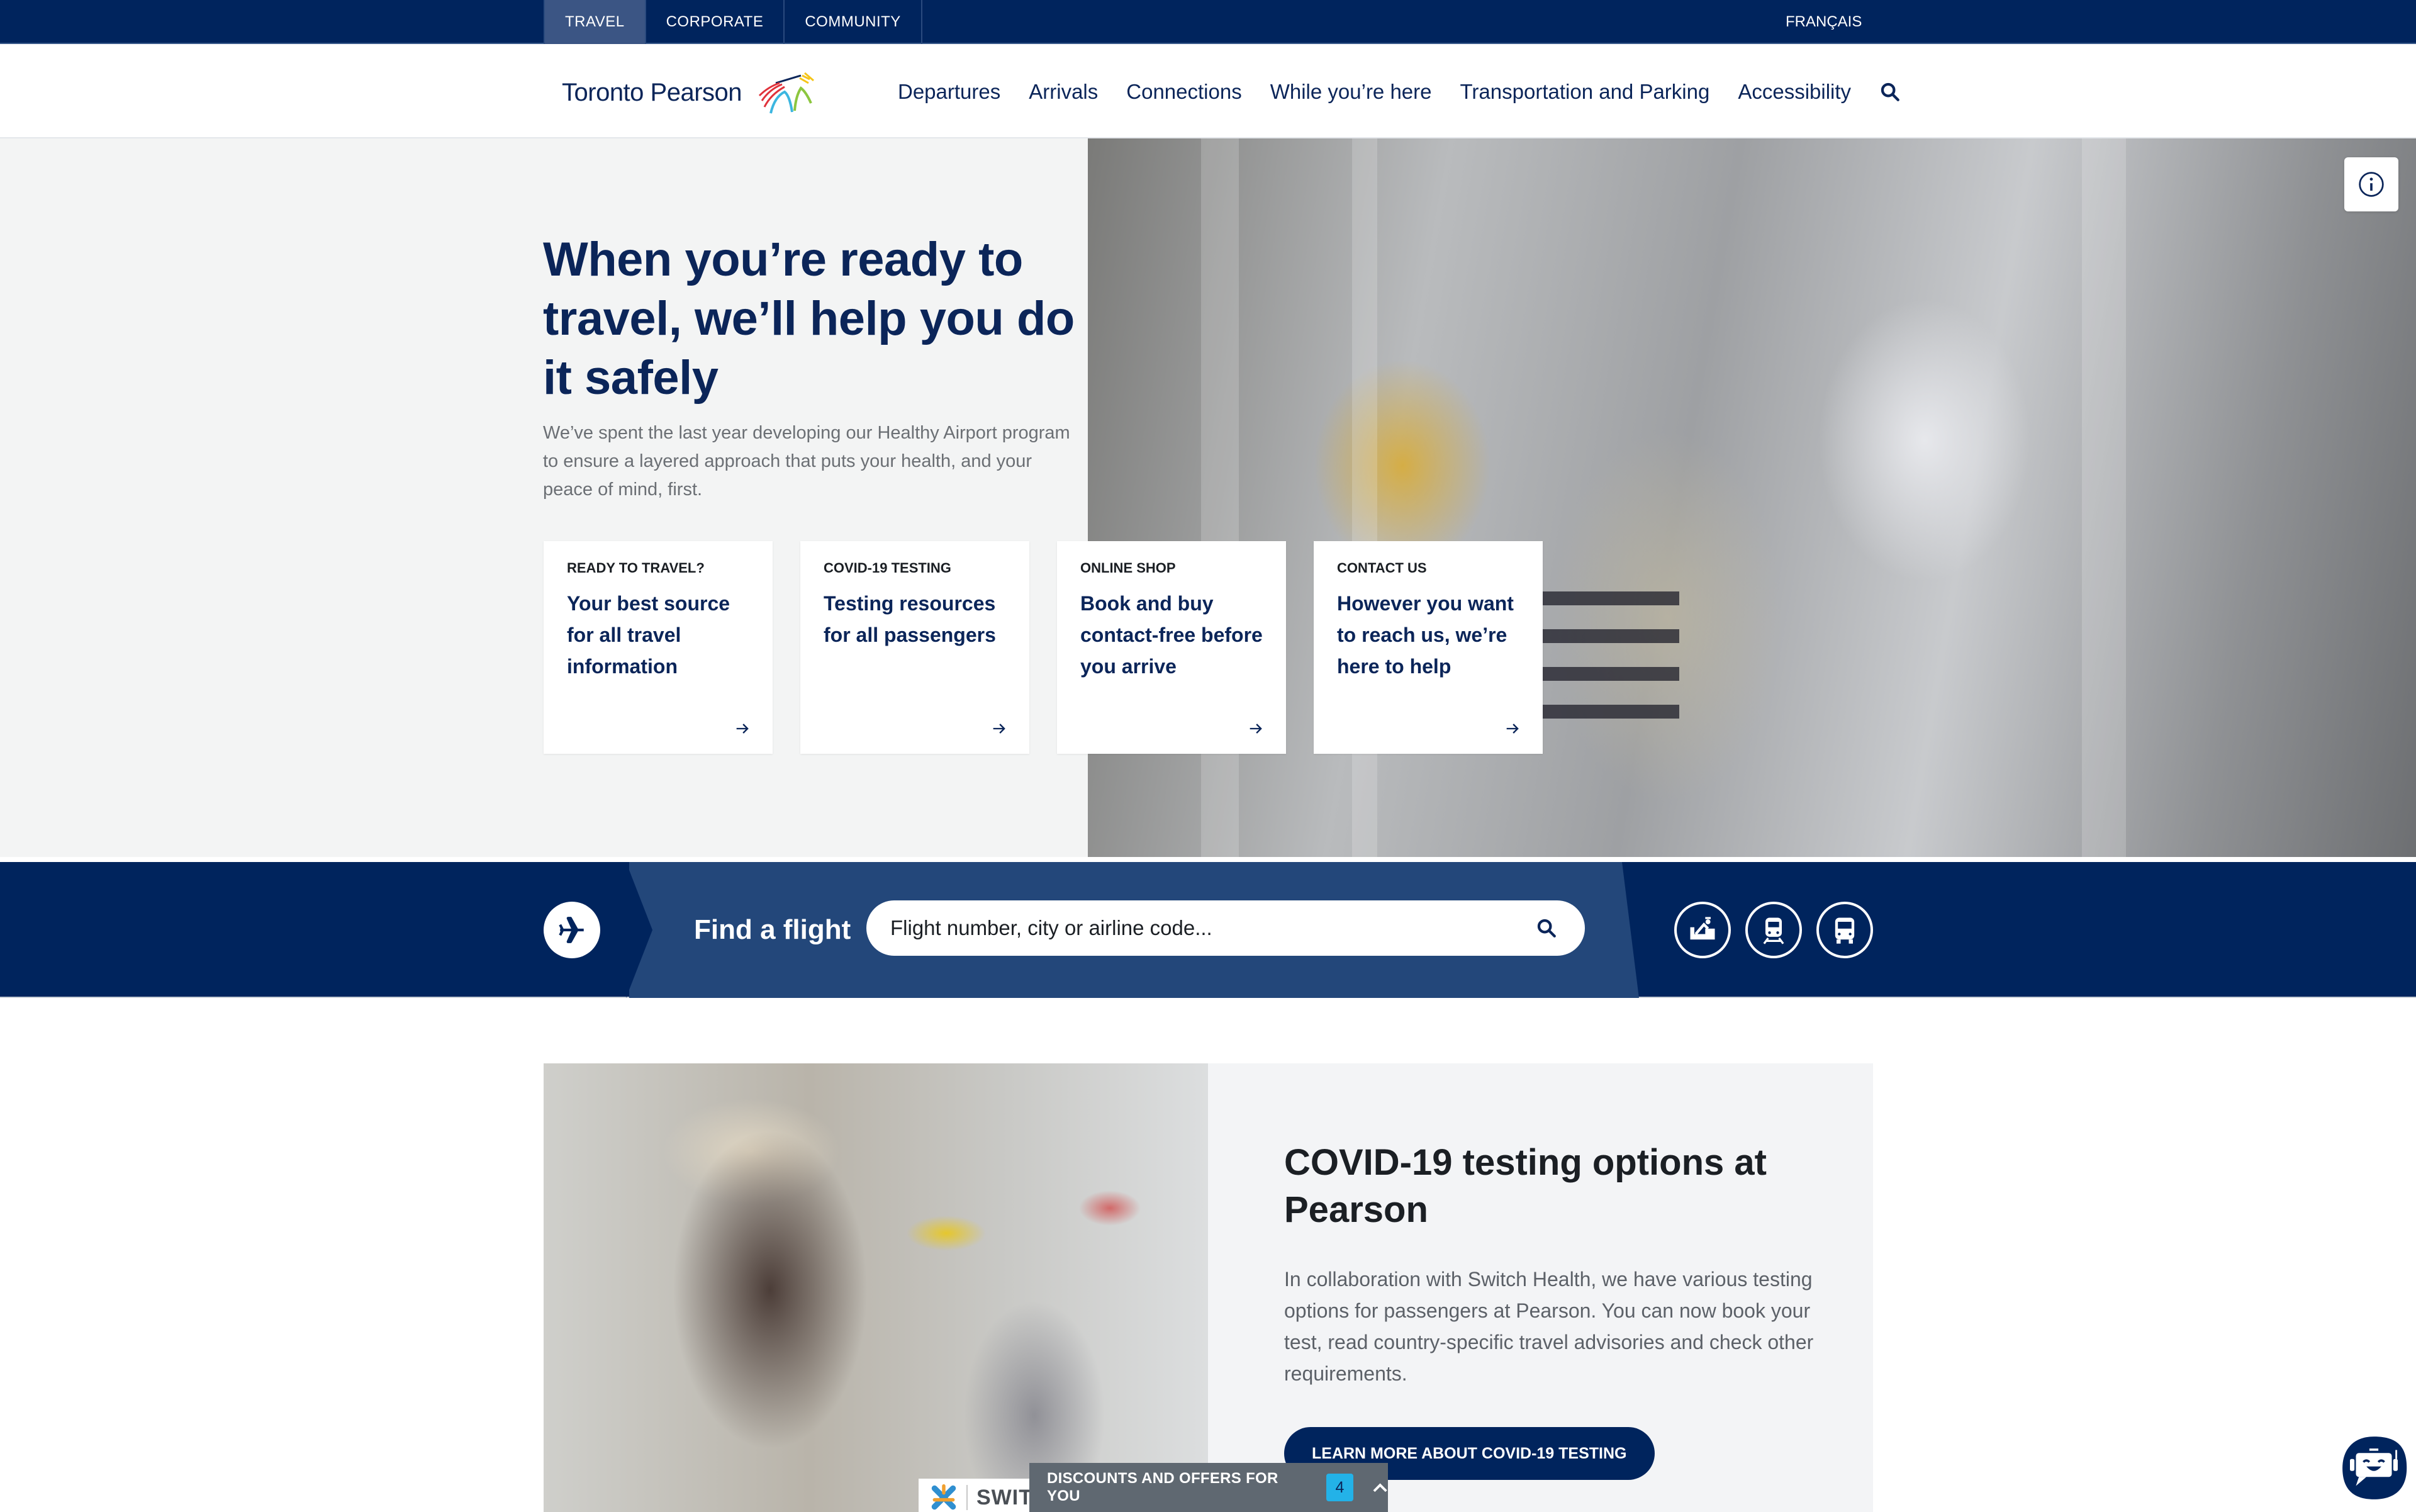  Describe the element at coordinates (1339, 1487) in the screenshot. I see `offers-count-badge: 4` at that location.